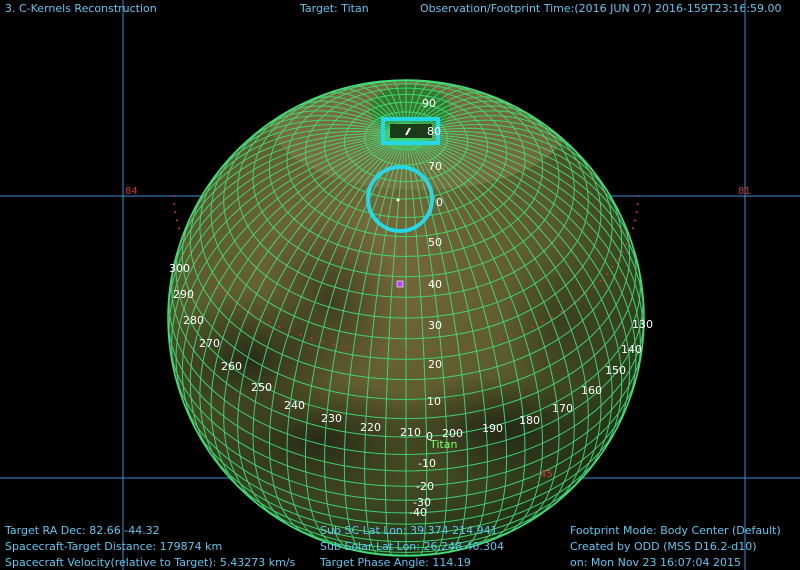 The image size is (800, 570). Describe the element at coordinates (663, 546) in the screenshot. I see `created-by: Created by ODD (MSS D16.2-d10)` at that location.